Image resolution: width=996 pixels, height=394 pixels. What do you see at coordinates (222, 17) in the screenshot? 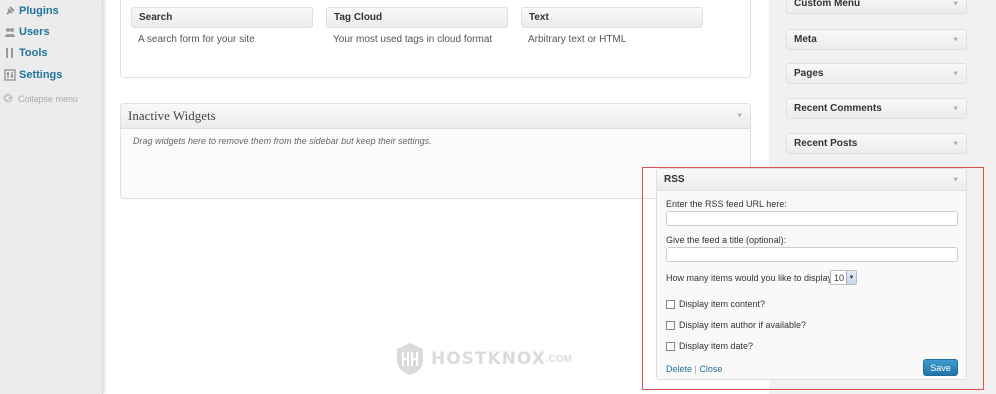
I see `widget-title: Search` at bounding box center [222, 17].